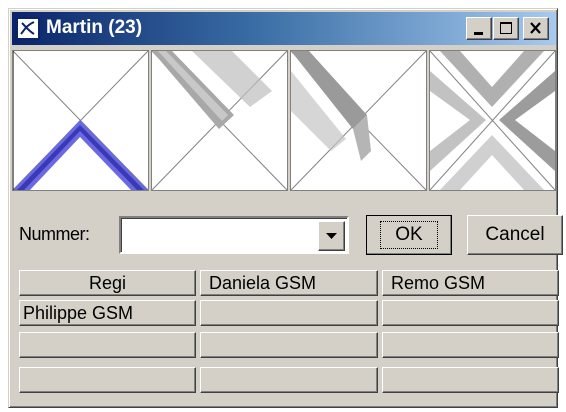  I want to click on title-bar: Martin (23), so click(284, 28).